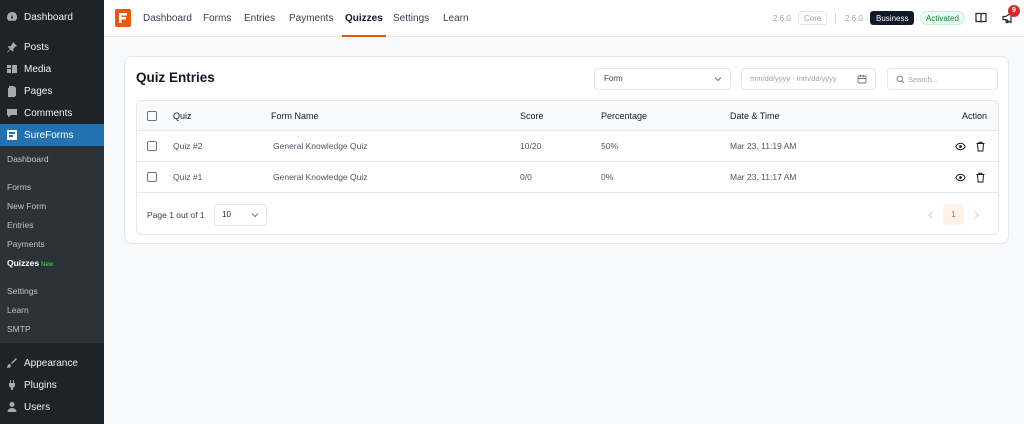 The image size is (1024, 424). I want to click on quiz-name: Quiz #1, so click(188, 177).